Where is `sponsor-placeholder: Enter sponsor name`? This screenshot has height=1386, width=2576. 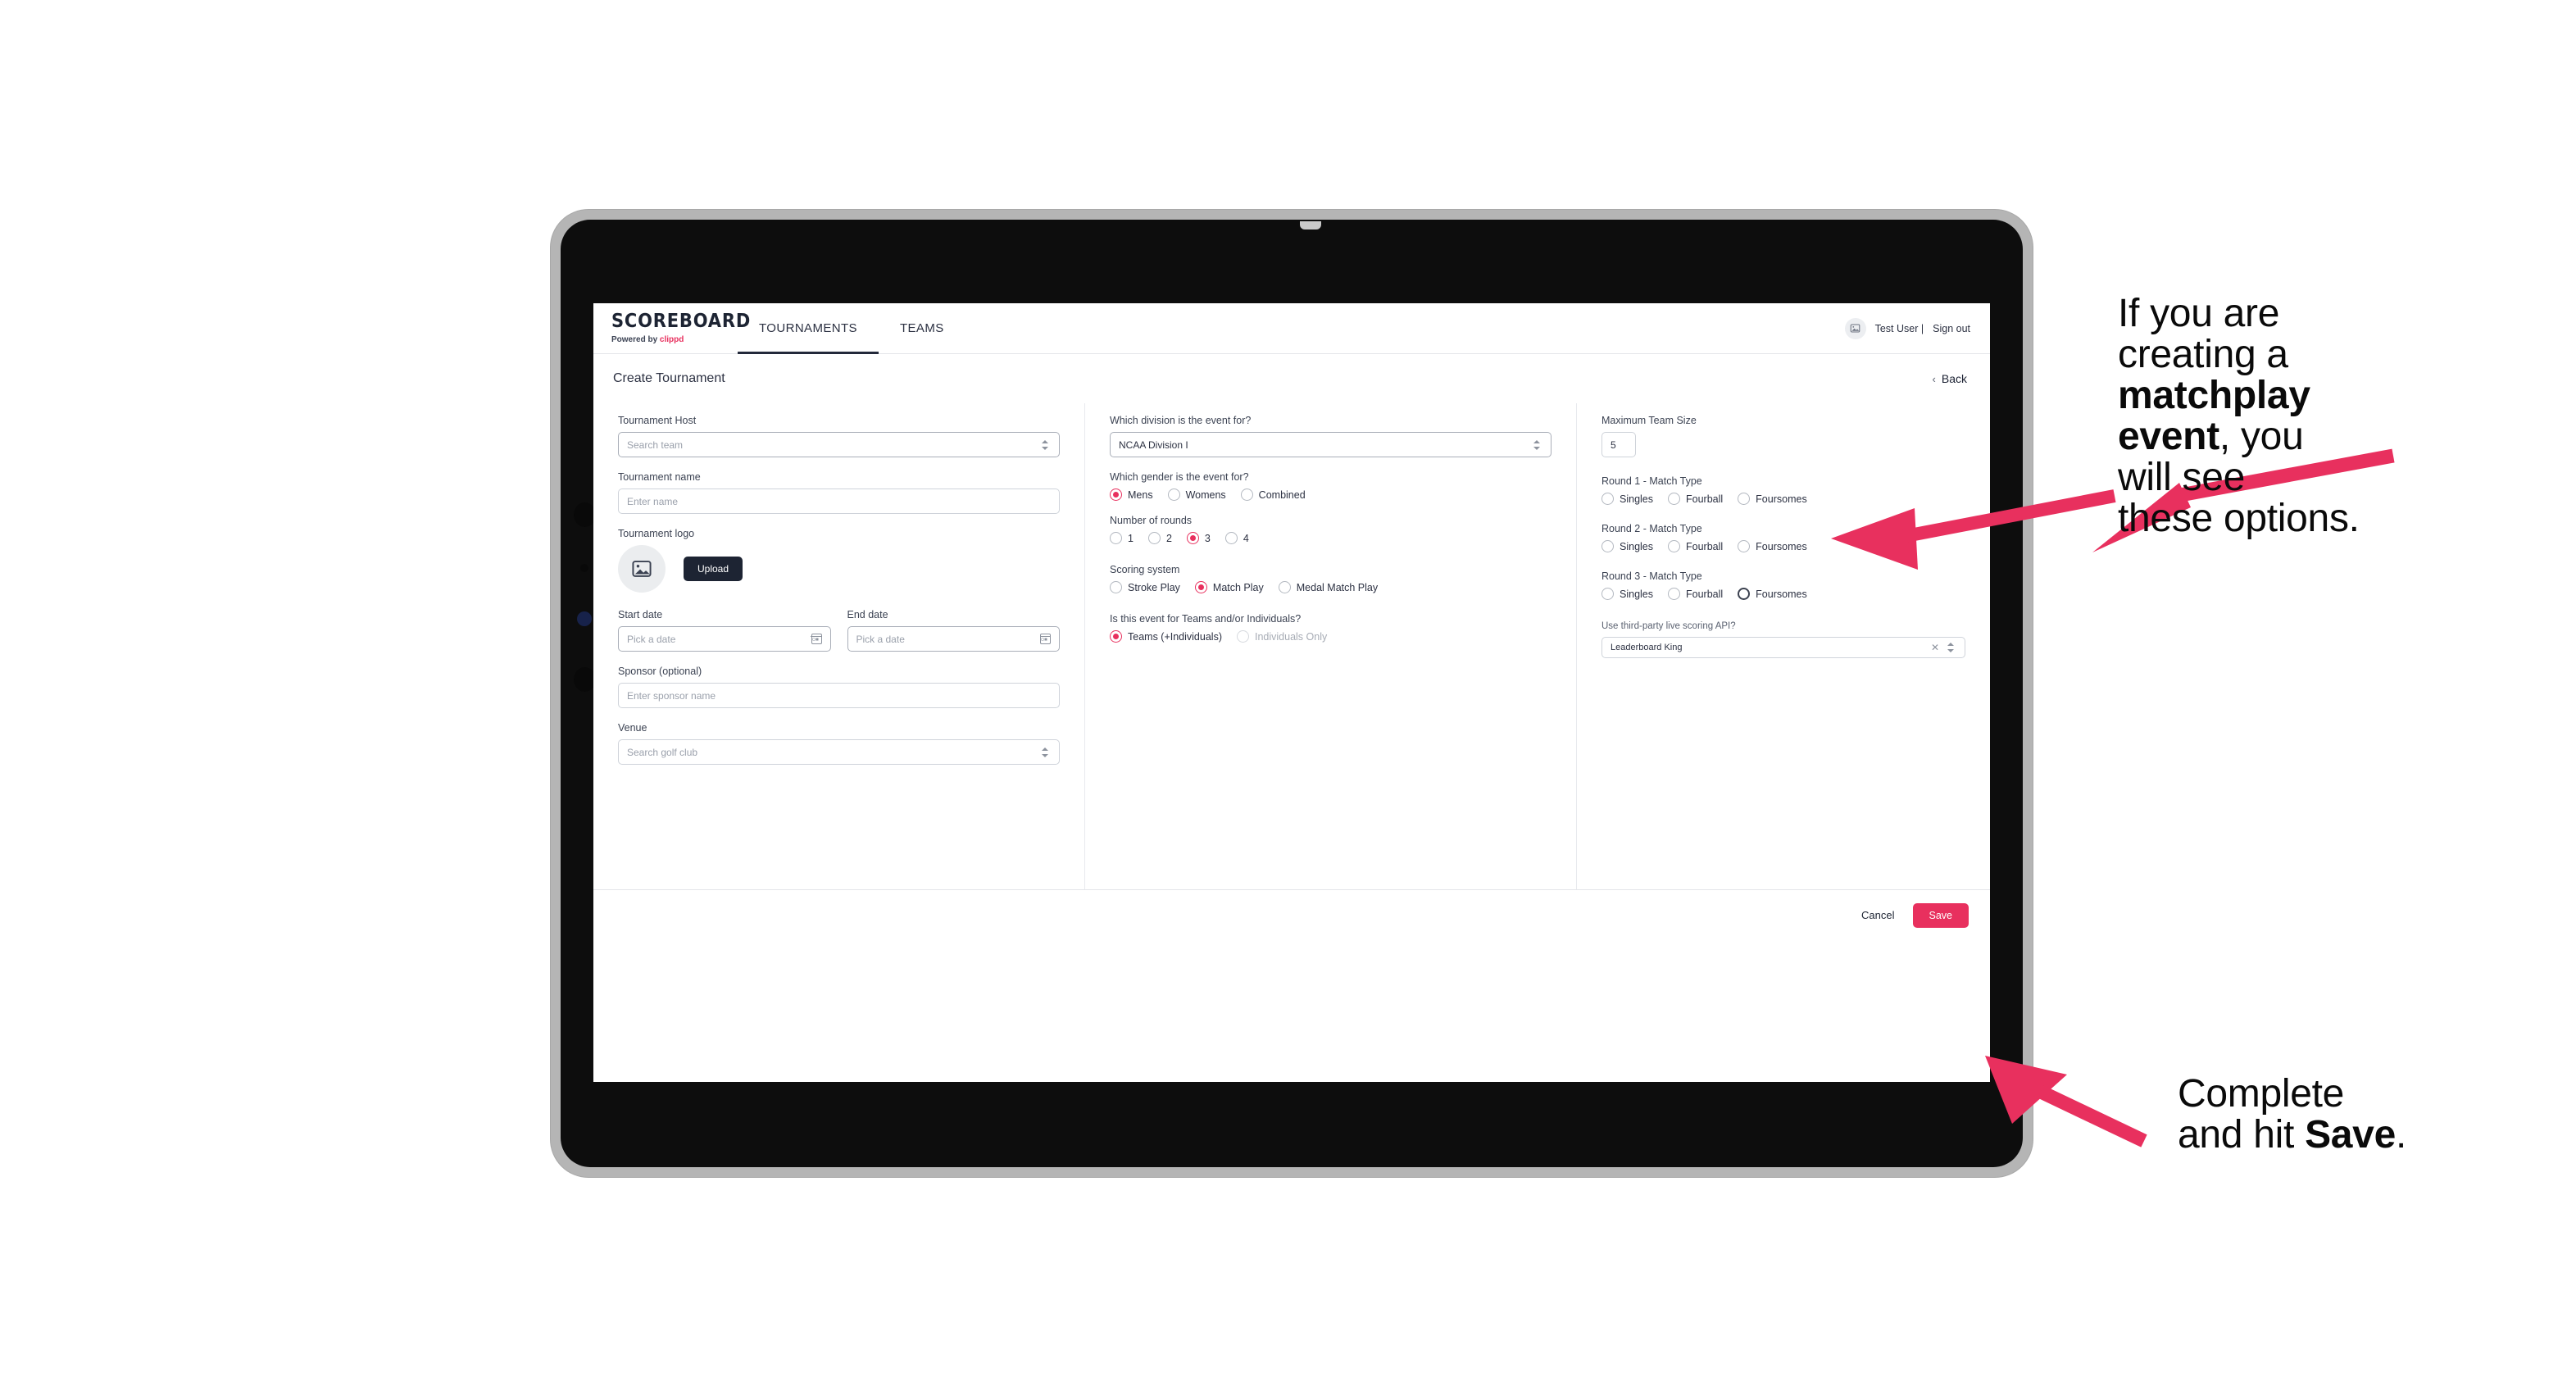 sponsor-placeholder: Enter sponsor name is located at coordinates (671, 695).